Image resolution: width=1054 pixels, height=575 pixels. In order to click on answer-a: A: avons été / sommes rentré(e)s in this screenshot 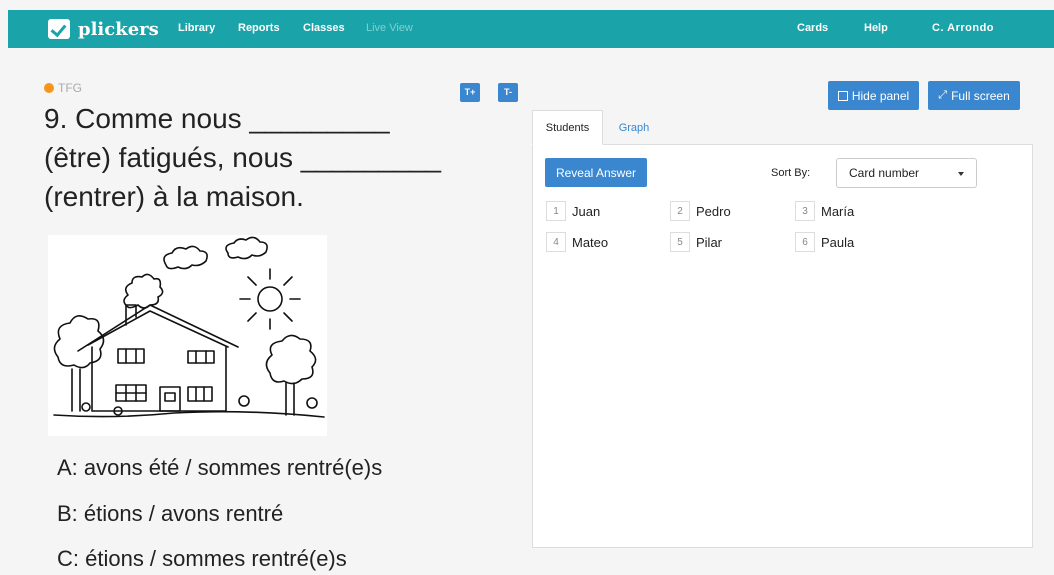, I will do `click(220, 467)`.